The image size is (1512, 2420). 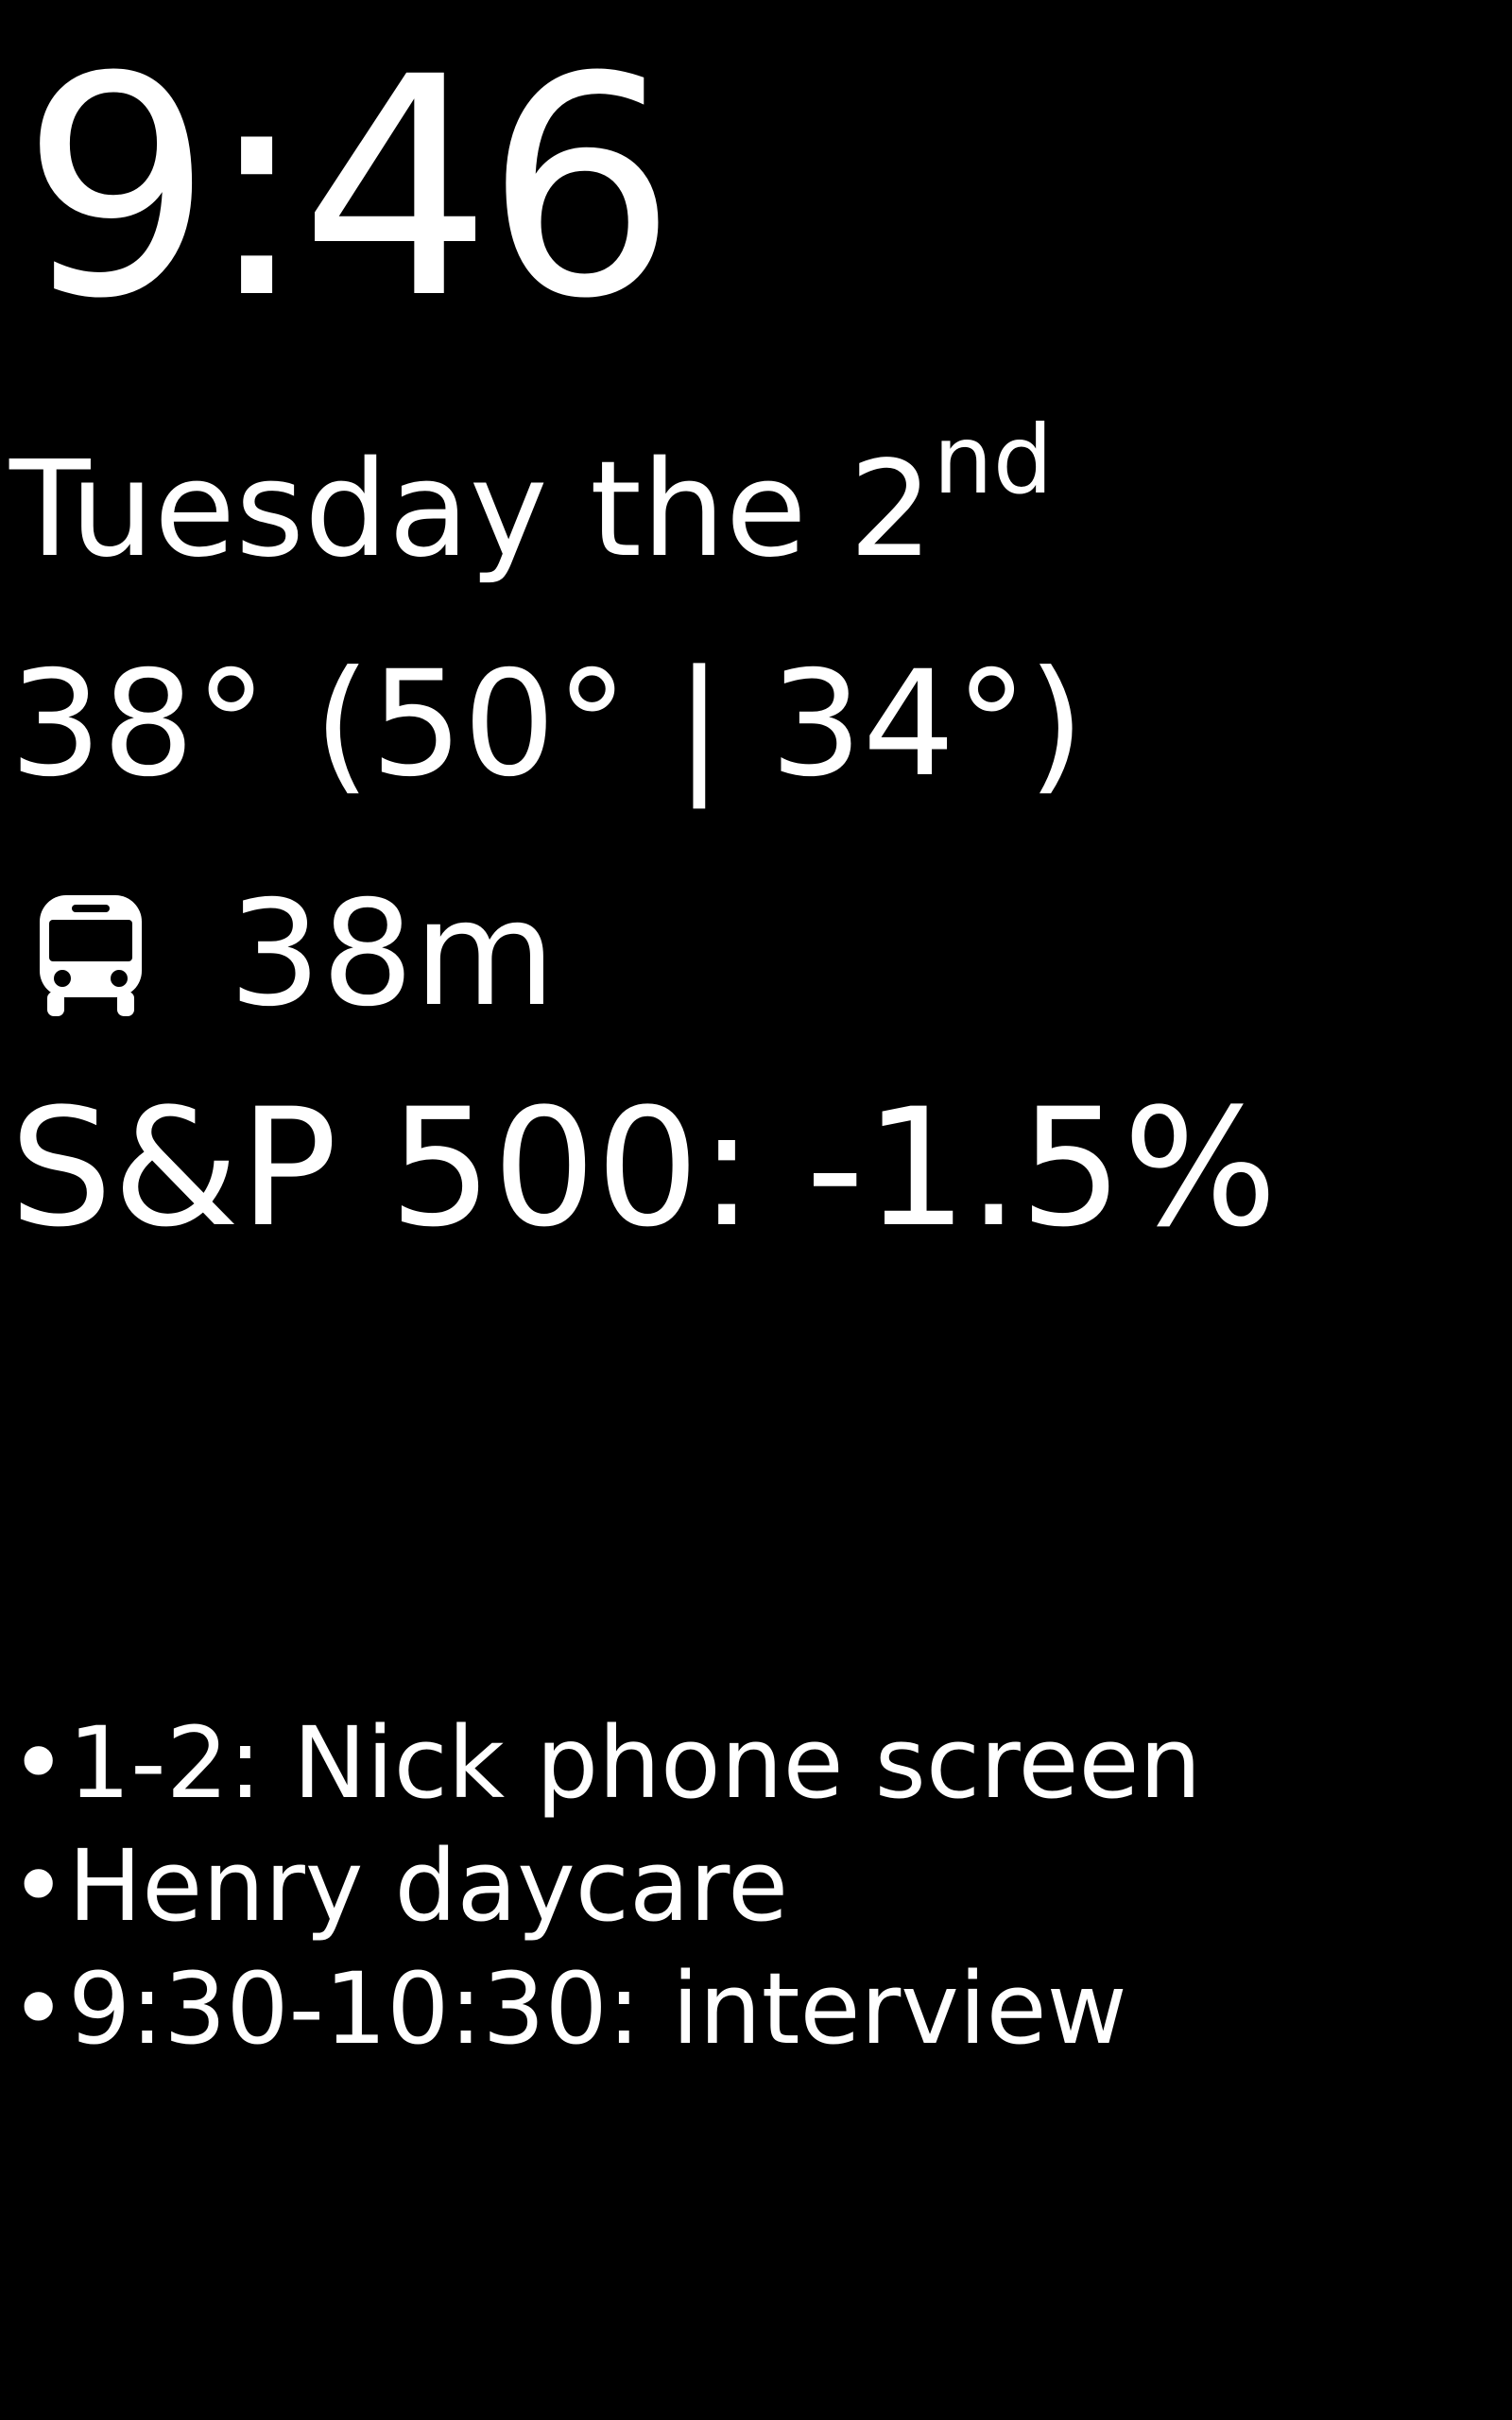 I want to click on list-item: •1-2: Nick phone screen, so click(x=605, y=1763).